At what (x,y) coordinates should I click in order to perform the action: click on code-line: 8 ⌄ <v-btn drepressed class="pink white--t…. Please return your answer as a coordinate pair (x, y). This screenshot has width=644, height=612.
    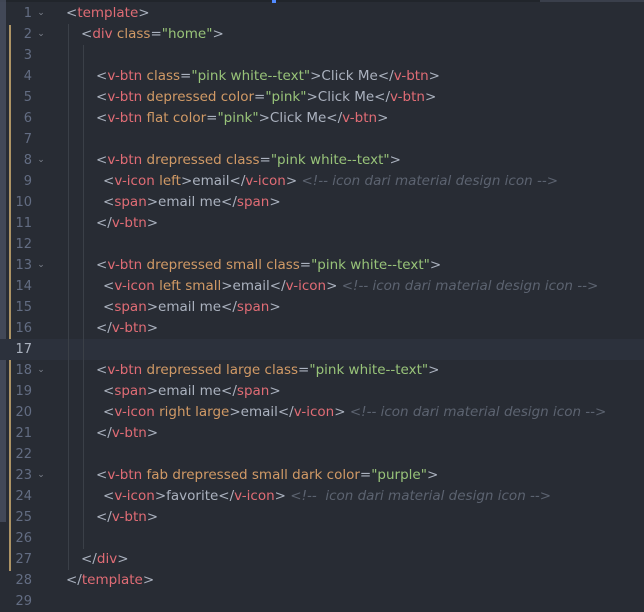
    Looking at the image, I should click on (322, 160).